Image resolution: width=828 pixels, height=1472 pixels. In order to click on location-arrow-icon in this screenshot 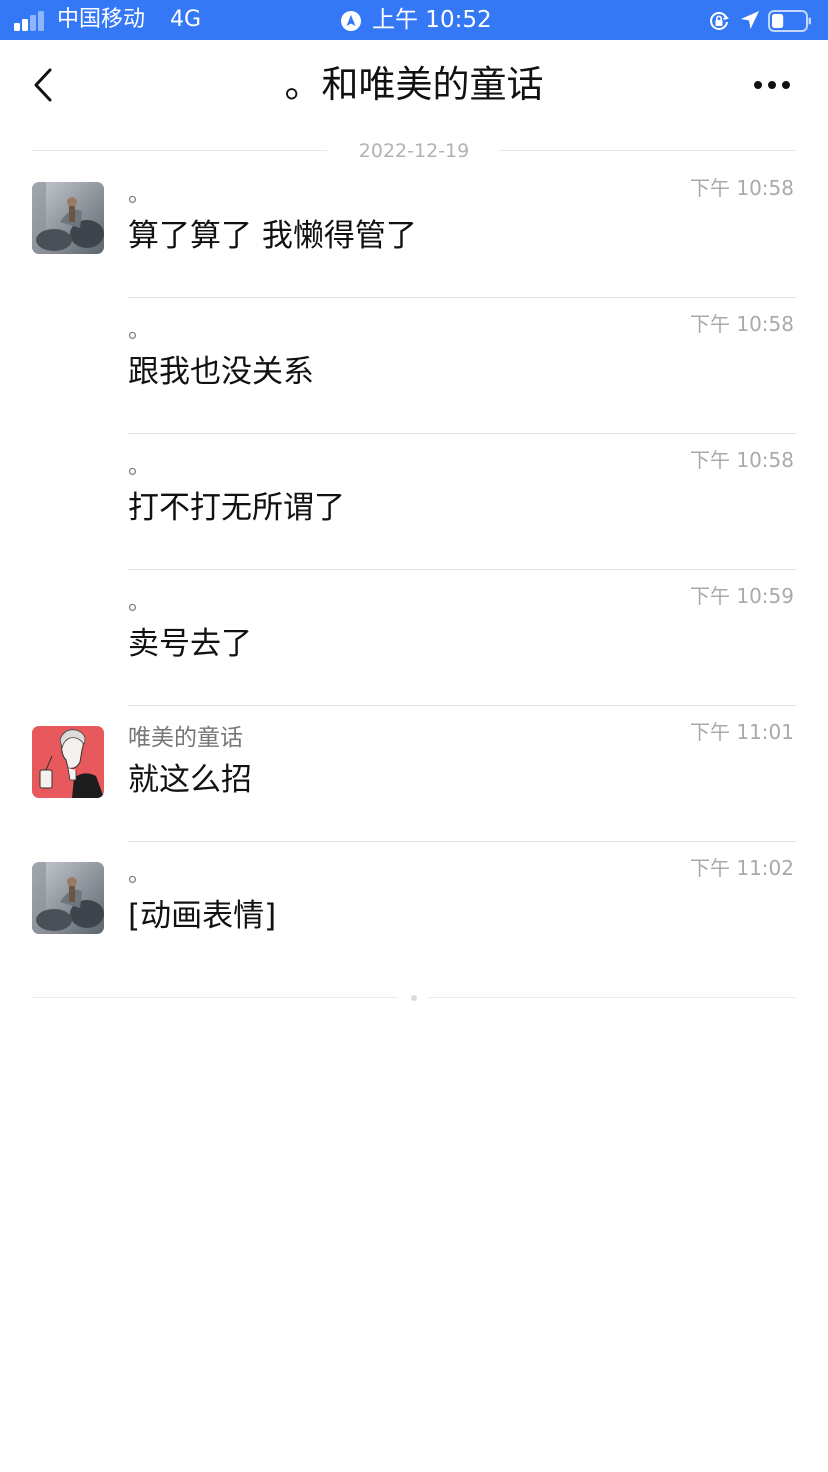, I will do `click(750, 20)`.